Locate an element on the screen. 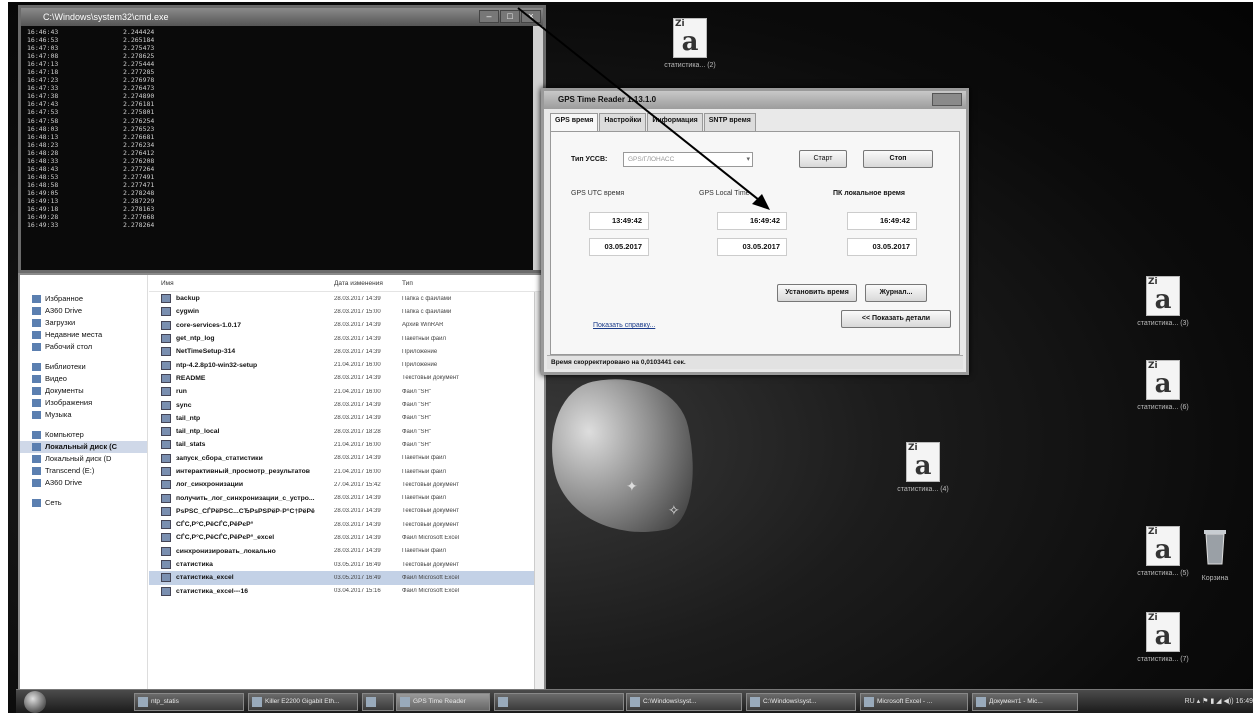  show-details-button: << Показать детали is located at coordinates (896, 319).